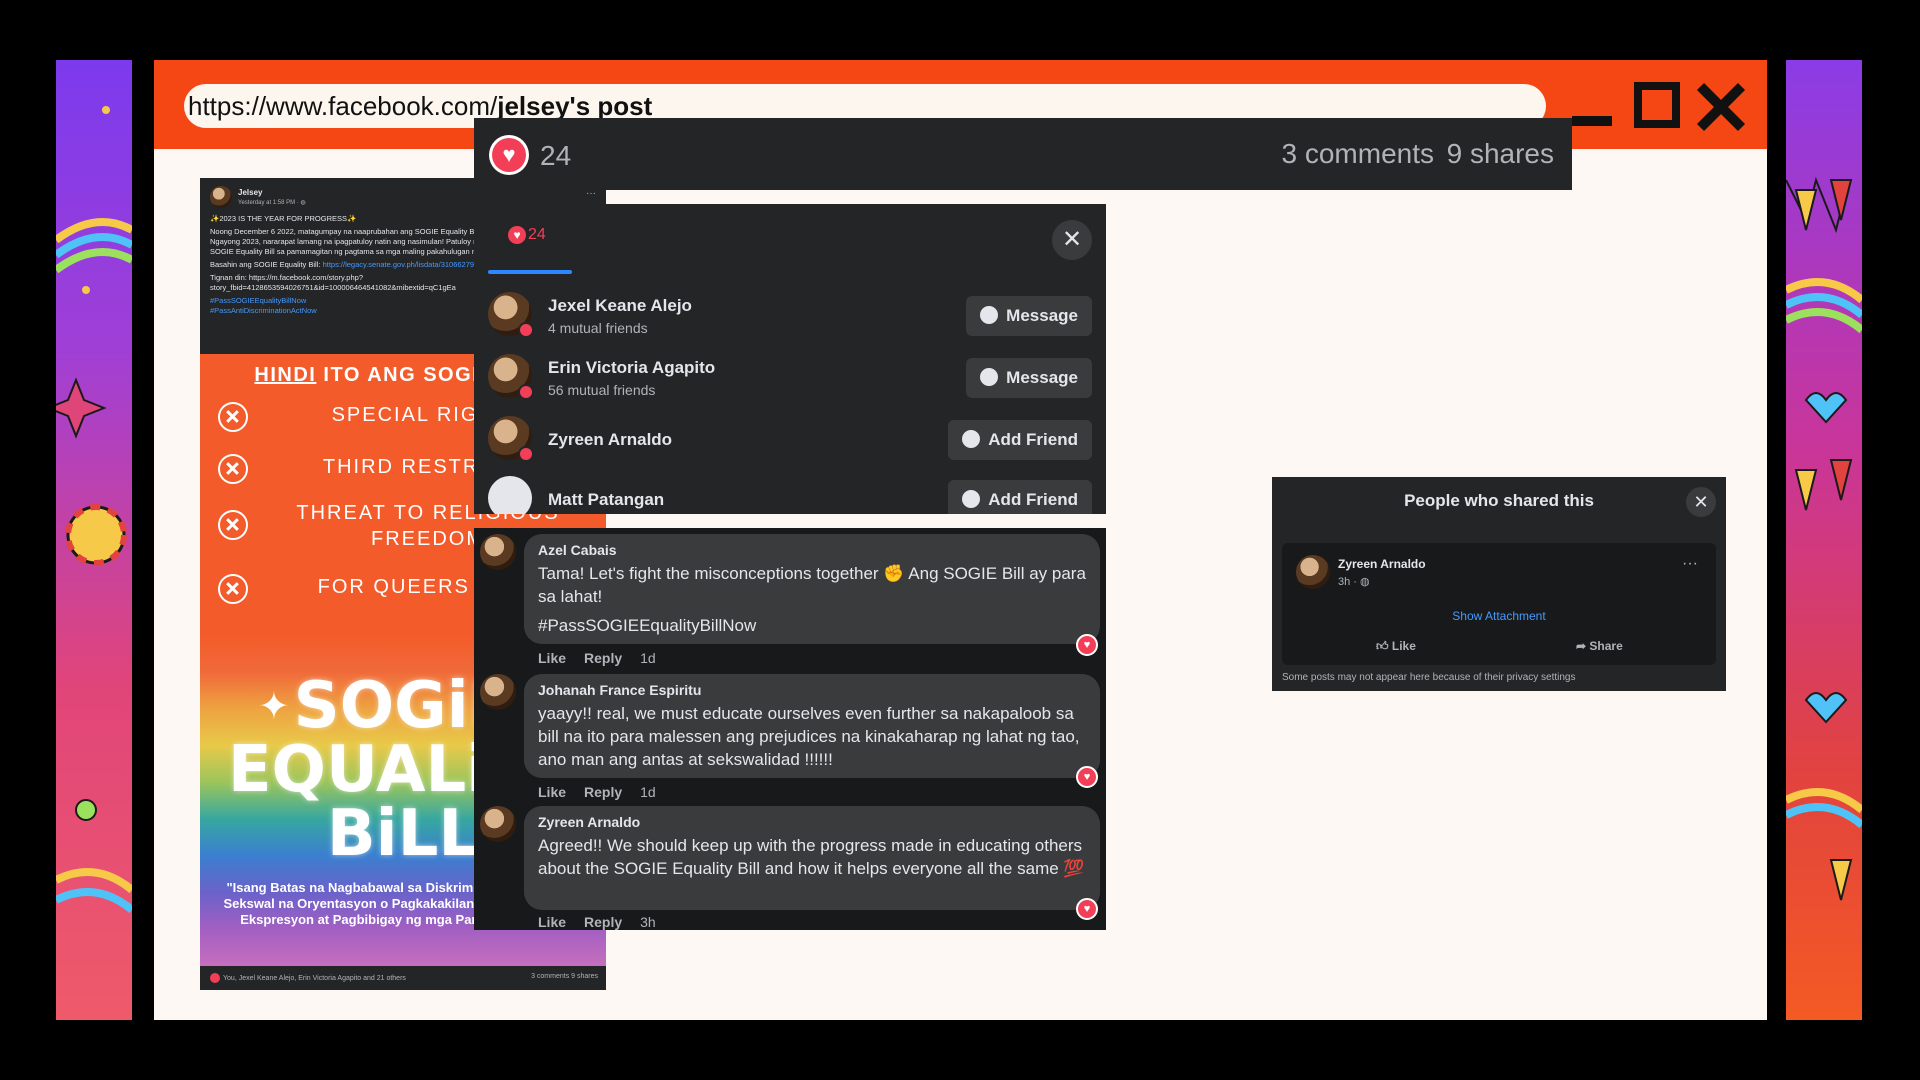  Describe the element at coordinates (1403, 646) in the screenshot. I see `like-label: Like` at that location.